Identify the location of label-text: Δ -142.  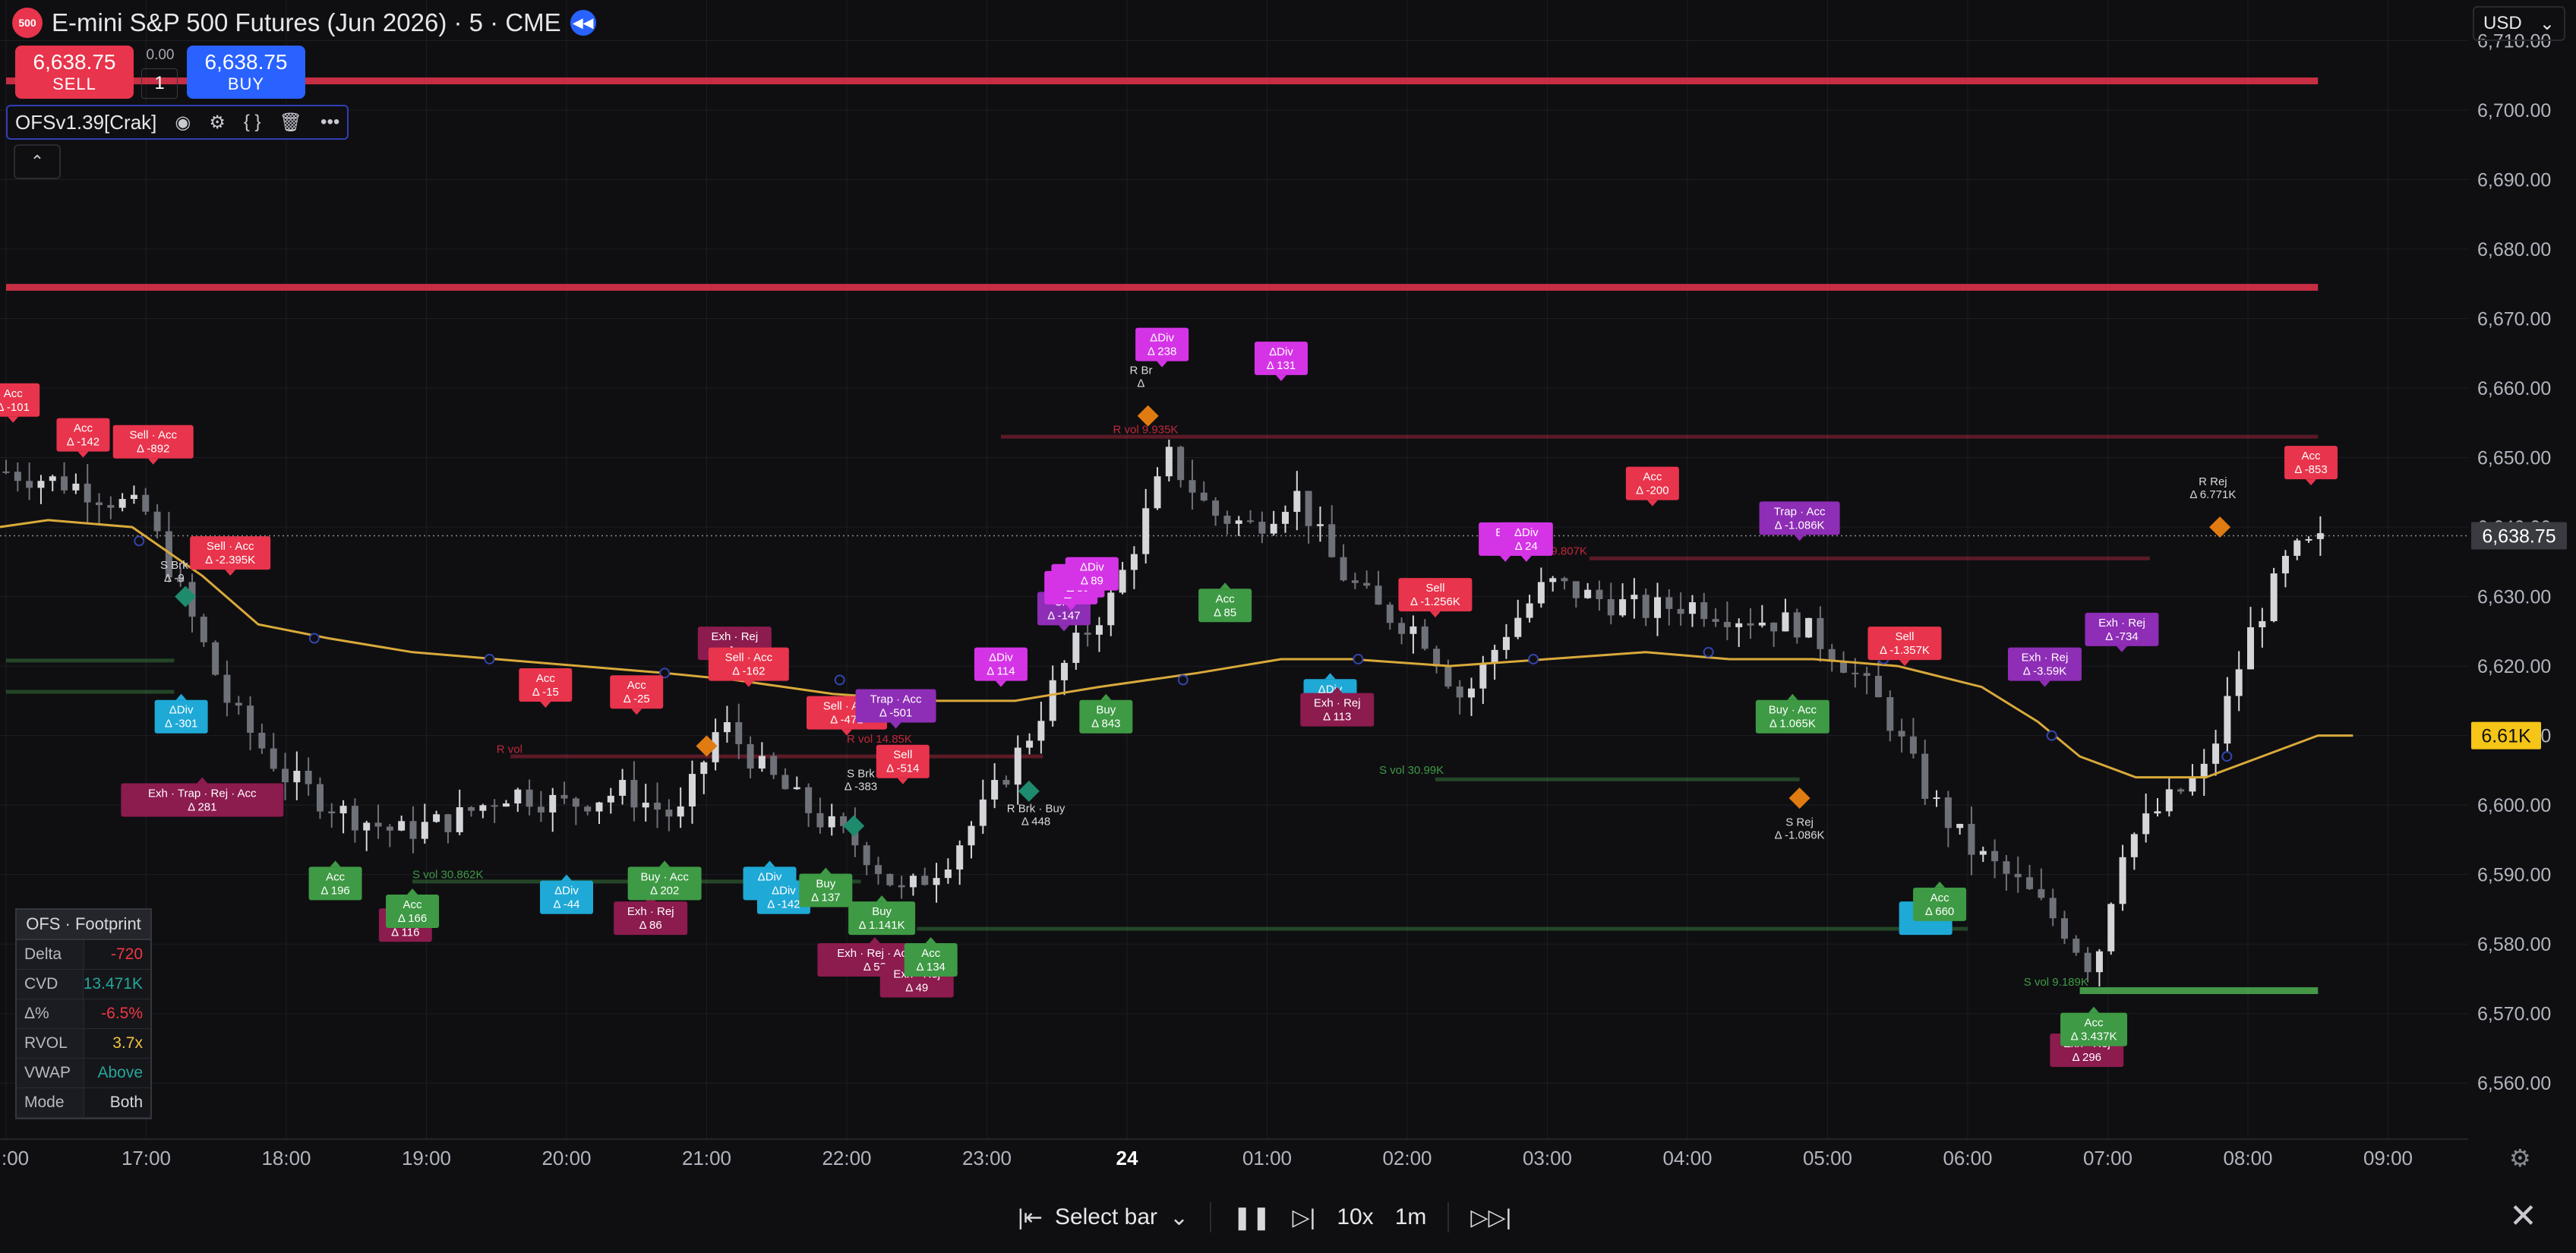
(783, 904).